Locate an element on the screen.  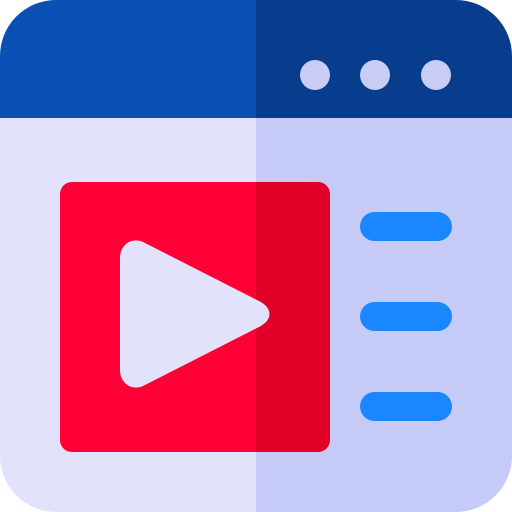
window-control-dots is located at coordinates (375, 75).